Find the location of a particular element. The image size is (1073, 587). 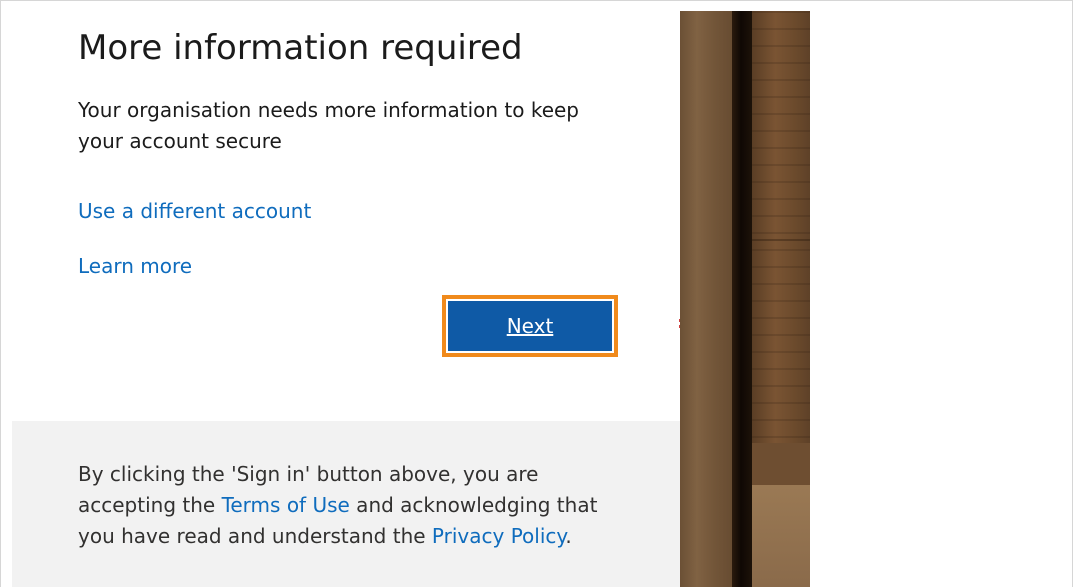

wood-joint is located at coordinates (781, 240).